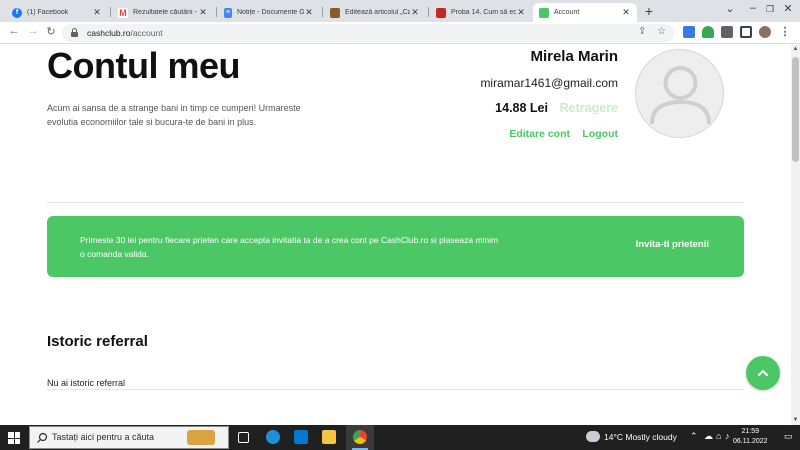 The height and width of the screenshot is (450, 800). What do you see at coordinates (727, 436) in the screenshot?
I see `volume-icon: ♪` at bounding box center [727, 436].